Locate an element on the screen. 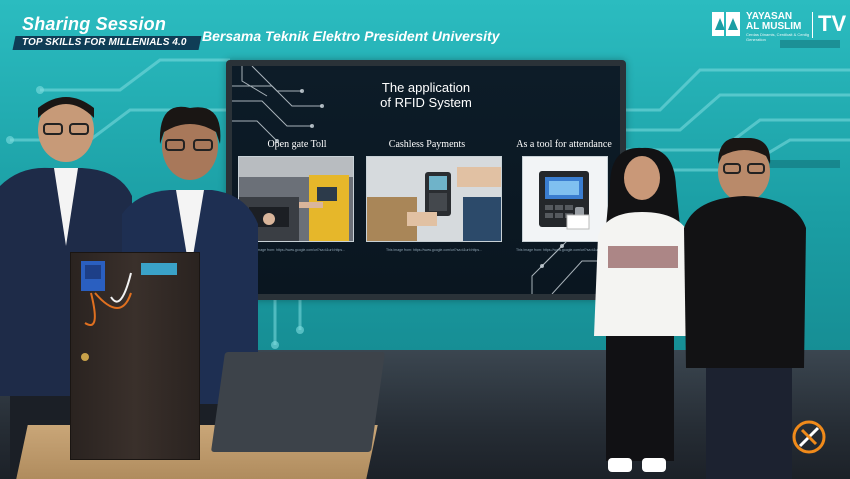 Image resolution: width=850 pixels, height=479 pixels. slide-title-line2: of RFID System is located at coordinates (426, 102).